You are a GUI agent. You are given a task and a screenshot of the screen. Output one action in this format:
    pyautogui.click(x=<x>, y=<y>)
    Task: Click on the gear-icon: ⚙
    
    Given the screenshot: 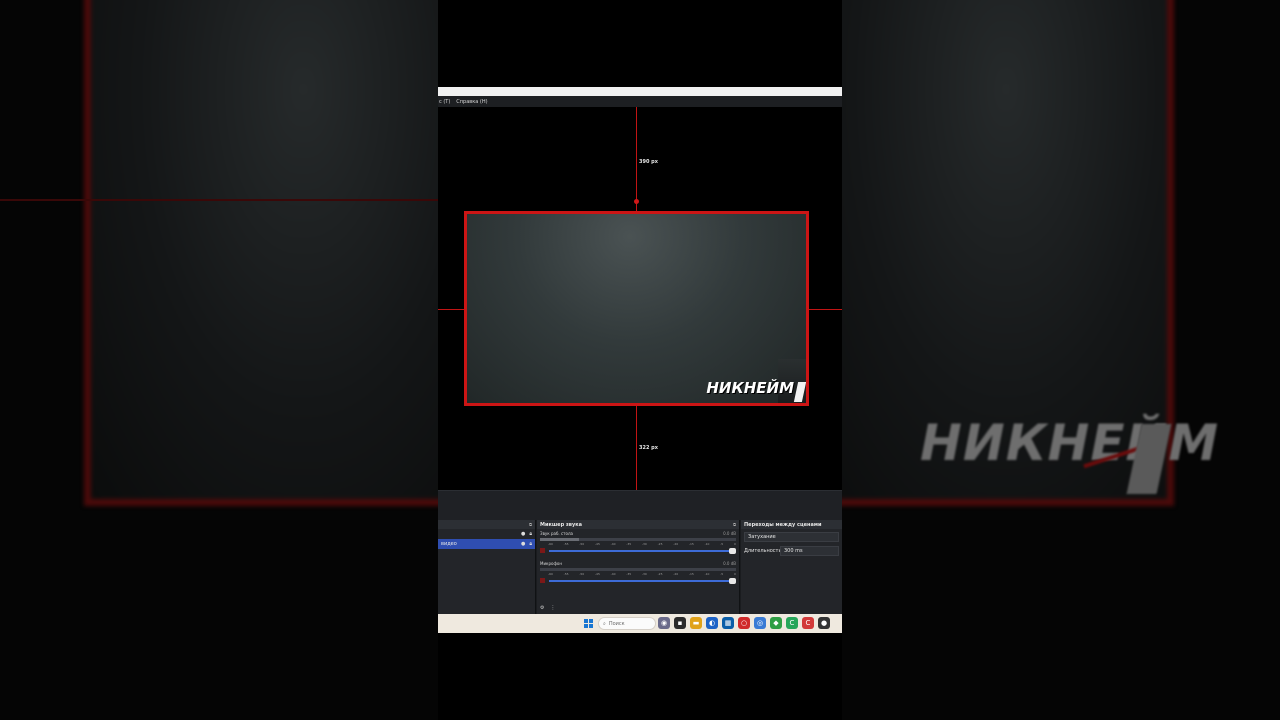 What is the action you would take?
    pyautogui.click(x=542, y=608)
    